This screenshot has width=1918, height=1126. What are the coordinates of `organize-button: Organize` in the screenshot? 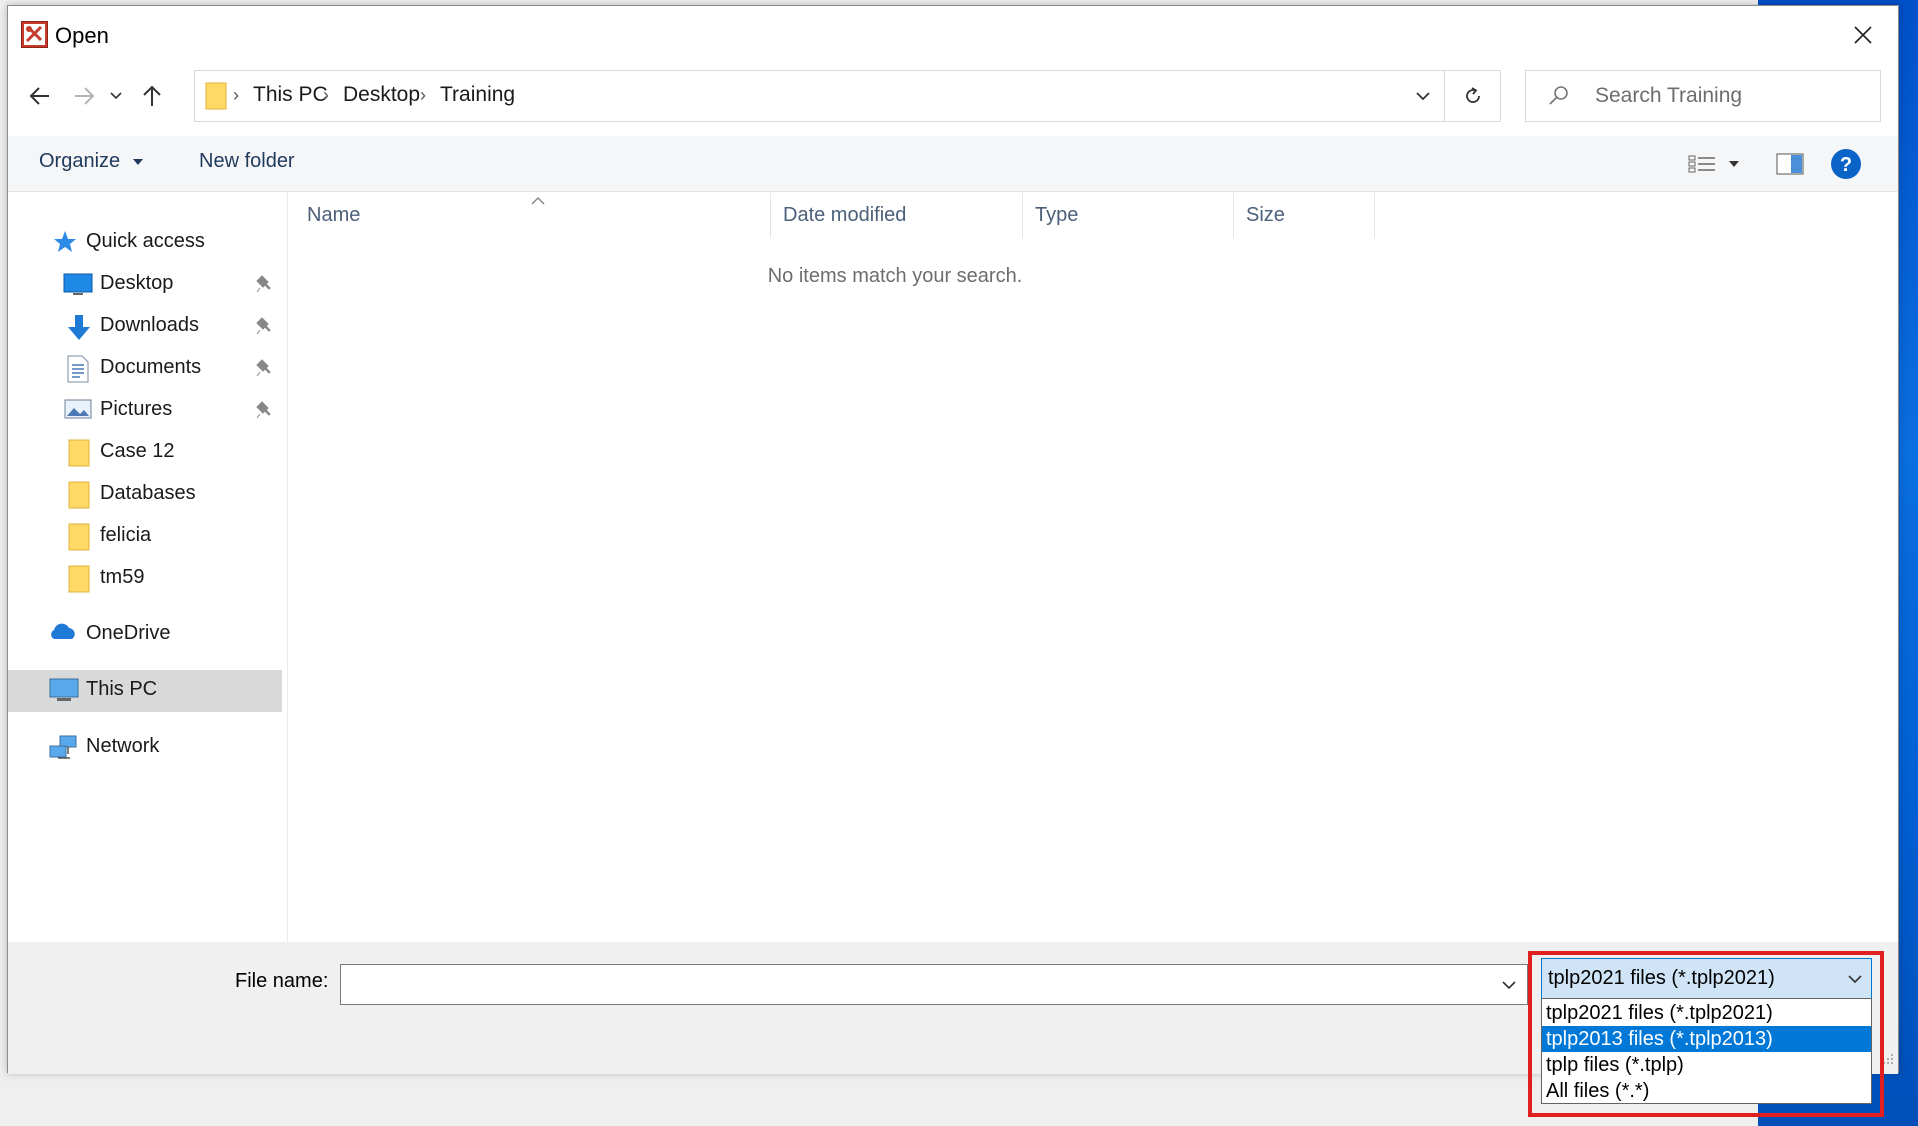 It's located at (91, 161).